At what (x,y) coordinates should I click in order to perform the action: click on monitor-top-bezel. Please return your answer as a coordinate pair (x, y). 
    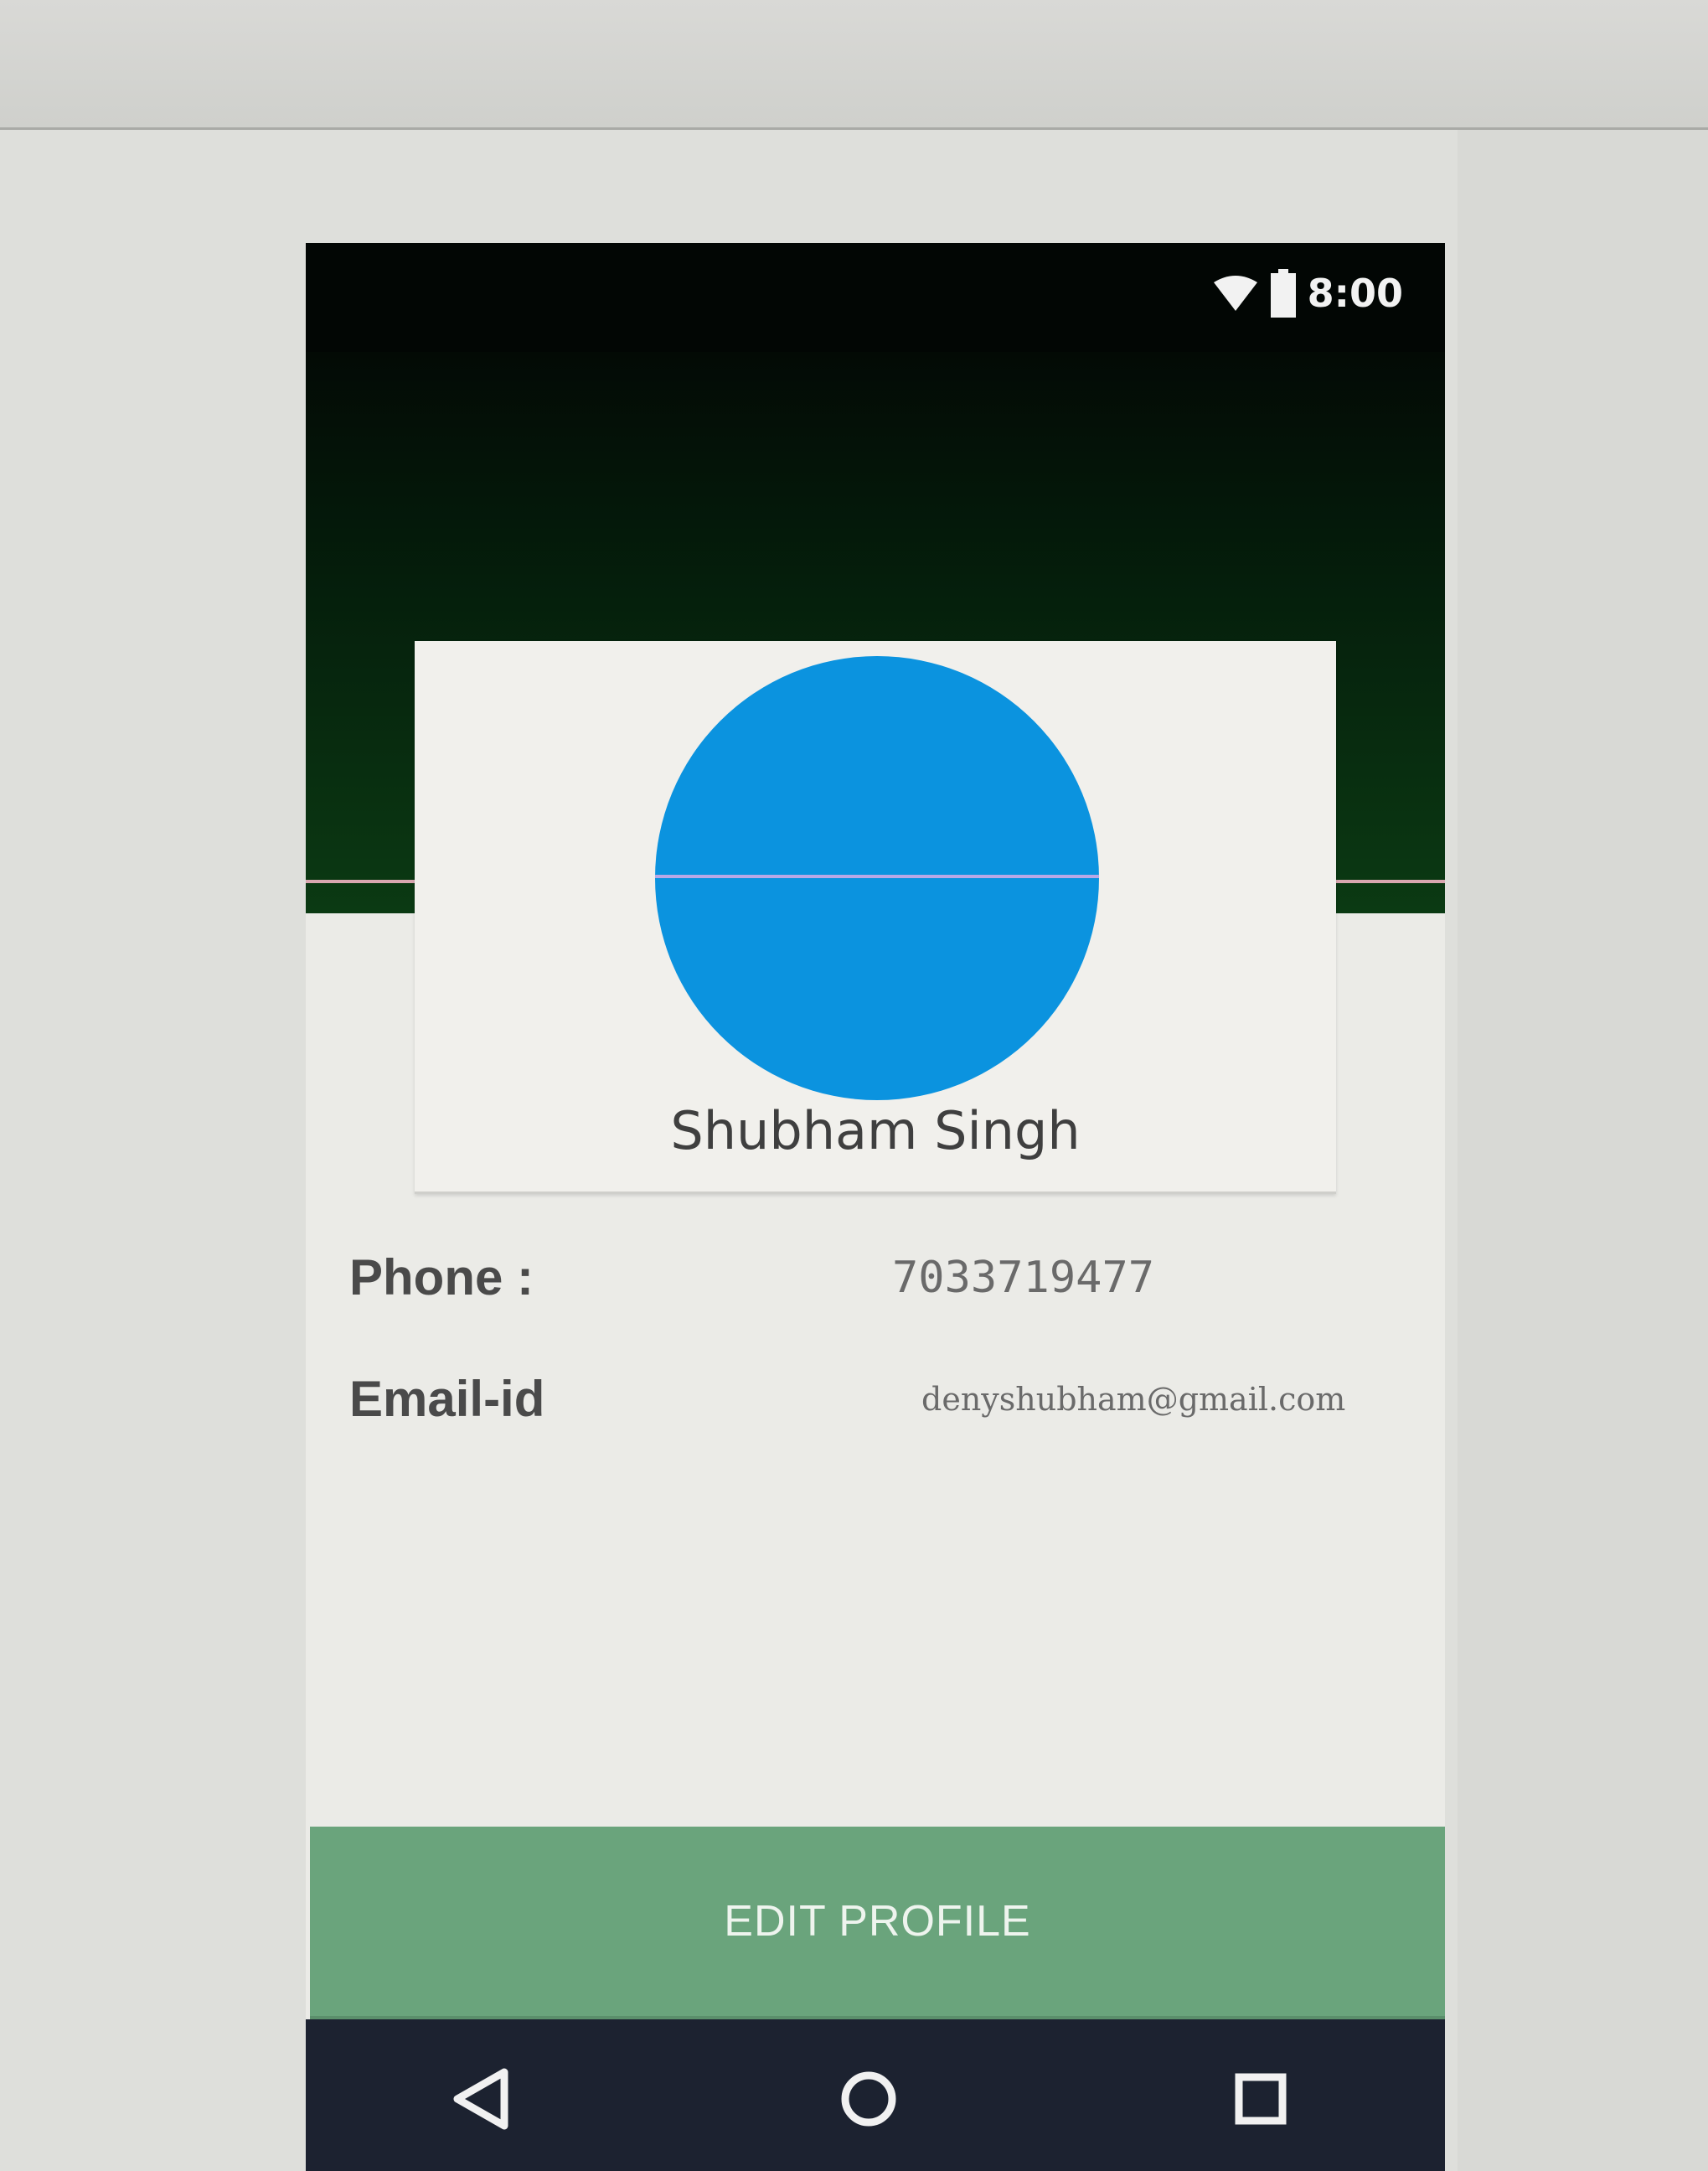
    Looking at the image, I should click on (854, 65).